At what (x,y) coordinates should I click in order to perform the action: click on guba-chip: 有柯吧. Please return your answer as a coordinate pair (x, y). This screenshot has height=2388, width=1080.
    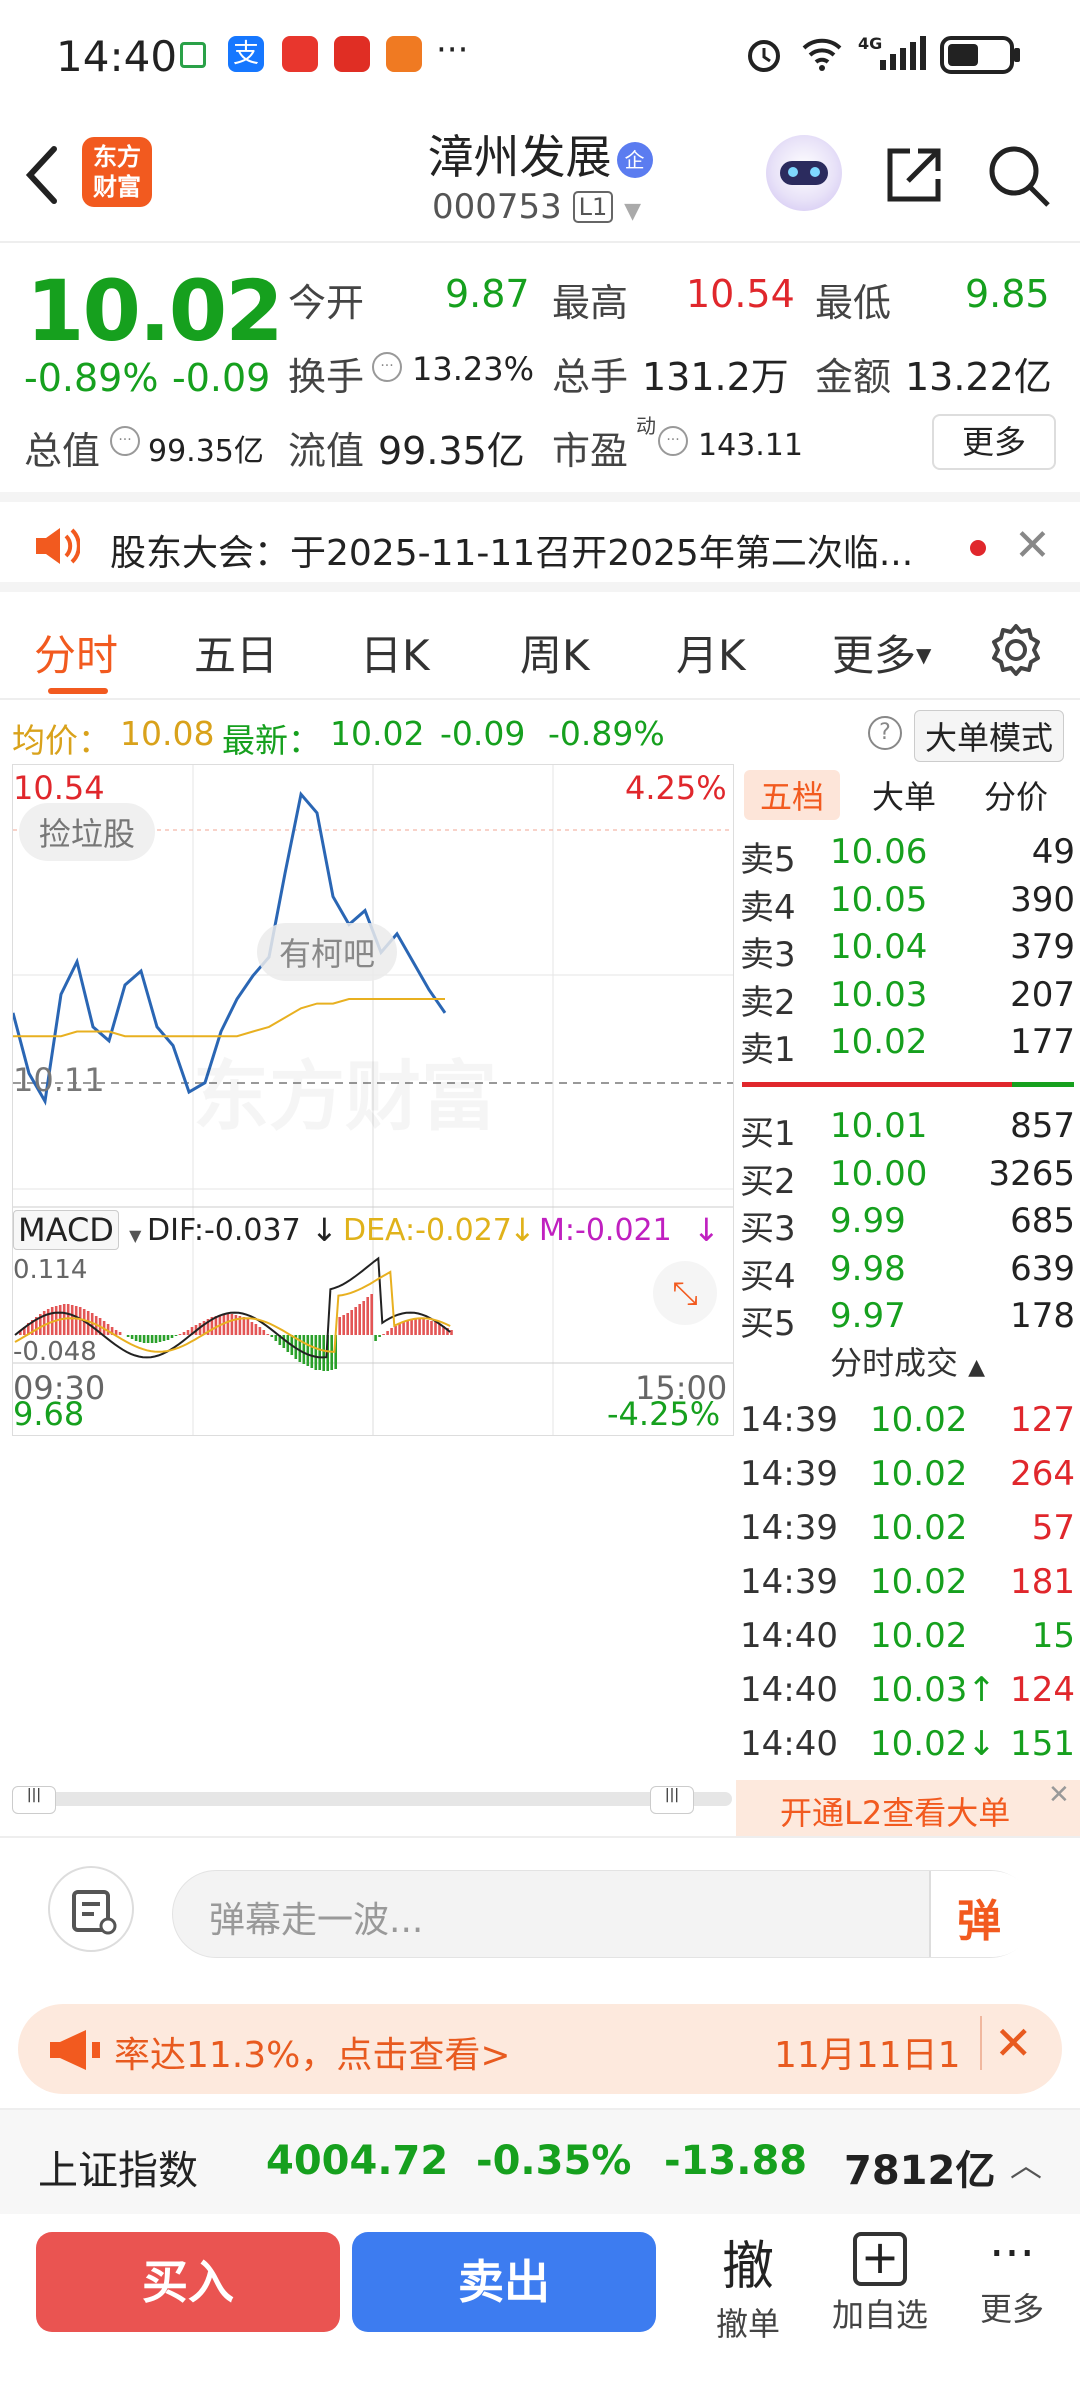
    Looking at the image, I should click on (327, 952).